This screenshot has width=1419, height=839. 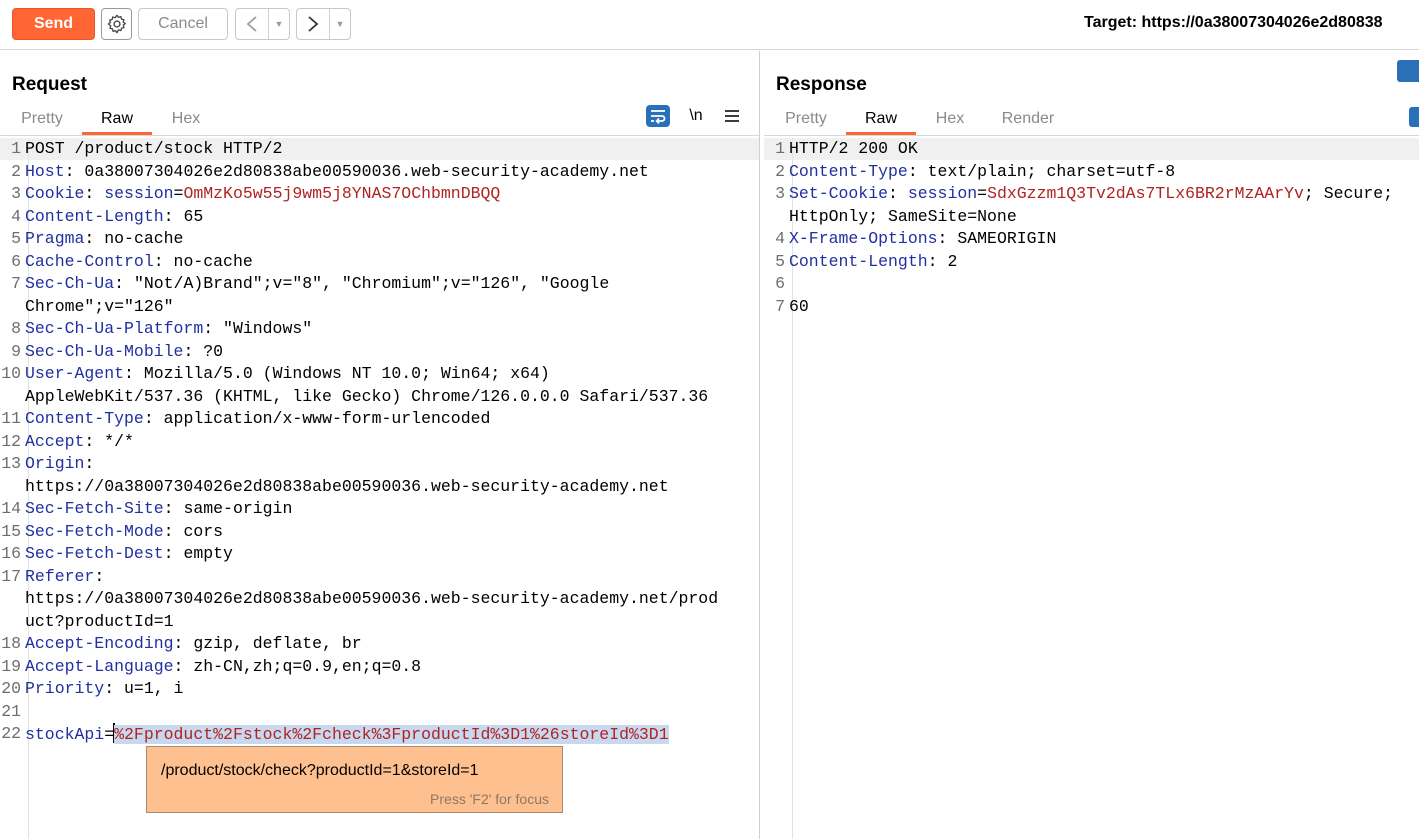 I want to click on code-line: 0HttpOnly; SameSite=None, so click(x=1091, y=217).